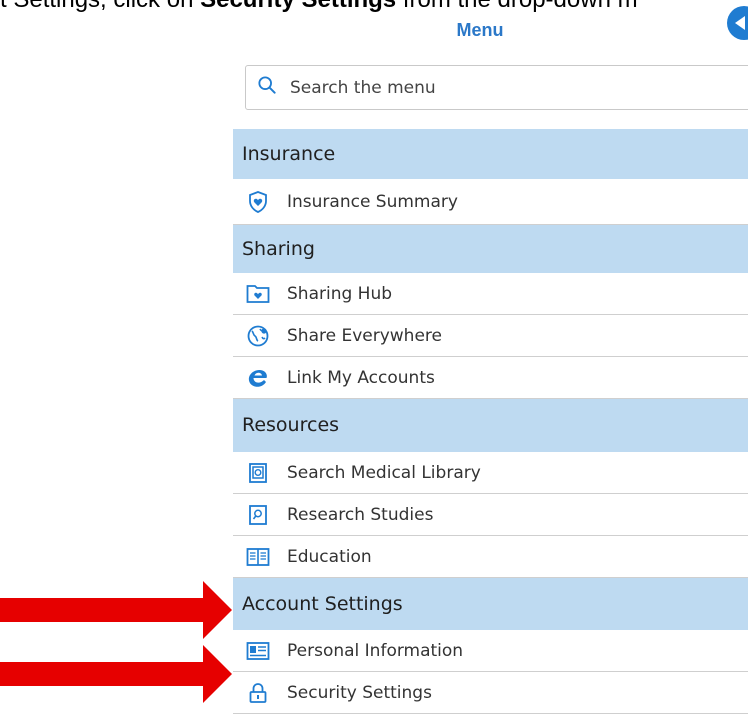 Image resolution: width=748 pixels, height=724 pixels. Describe the element at coordinates (490, 378) in the screenshot. I see `menu-item-link-my-accounts: Link My Accounts` at that location.